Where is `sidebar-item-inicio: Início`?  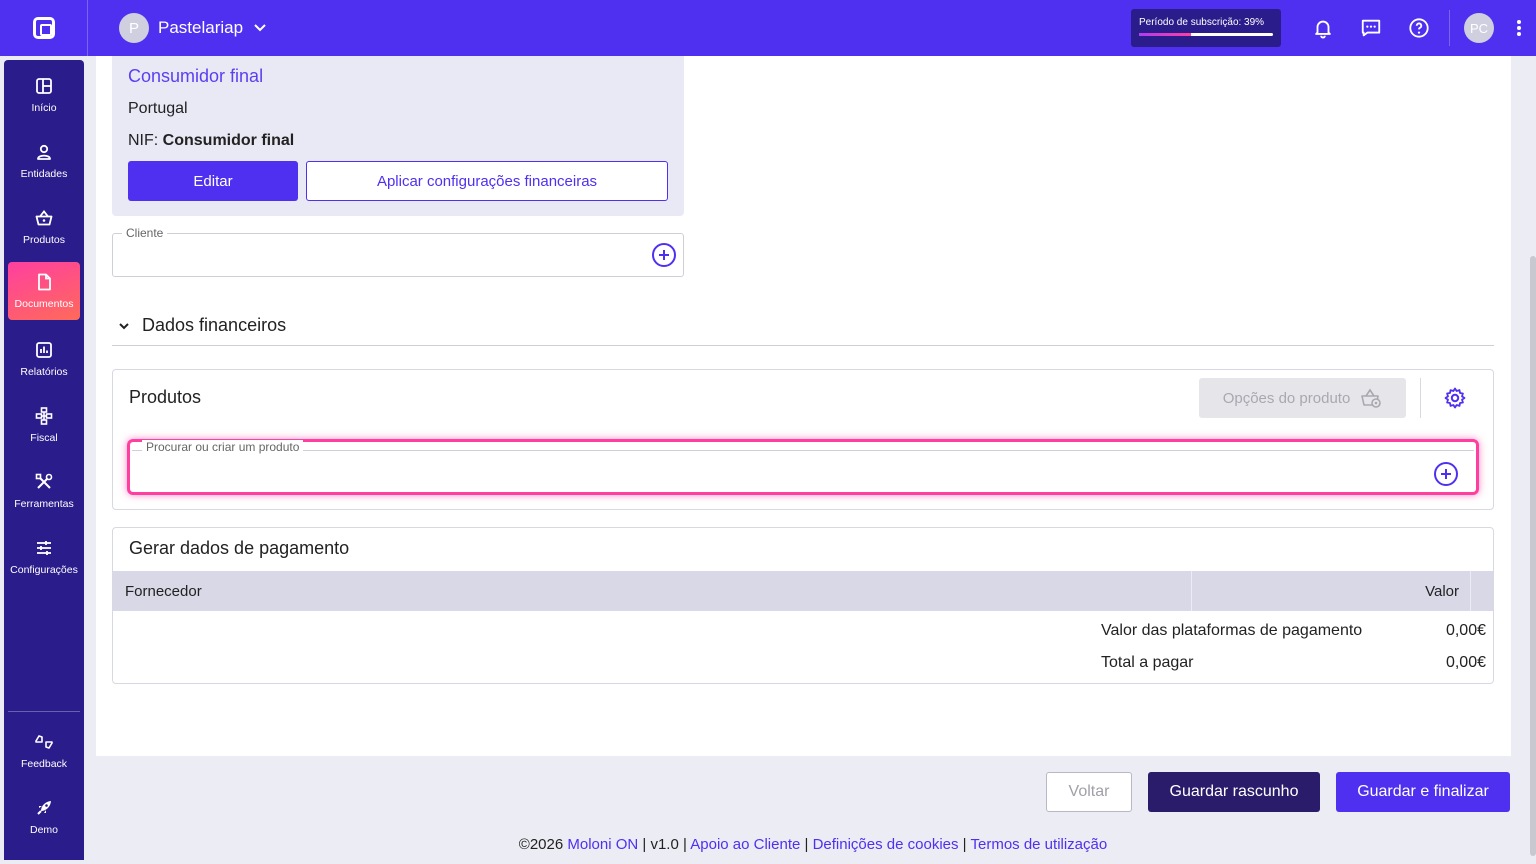 sidebar-item-inicio: Início is located at coordinates (44, 95).